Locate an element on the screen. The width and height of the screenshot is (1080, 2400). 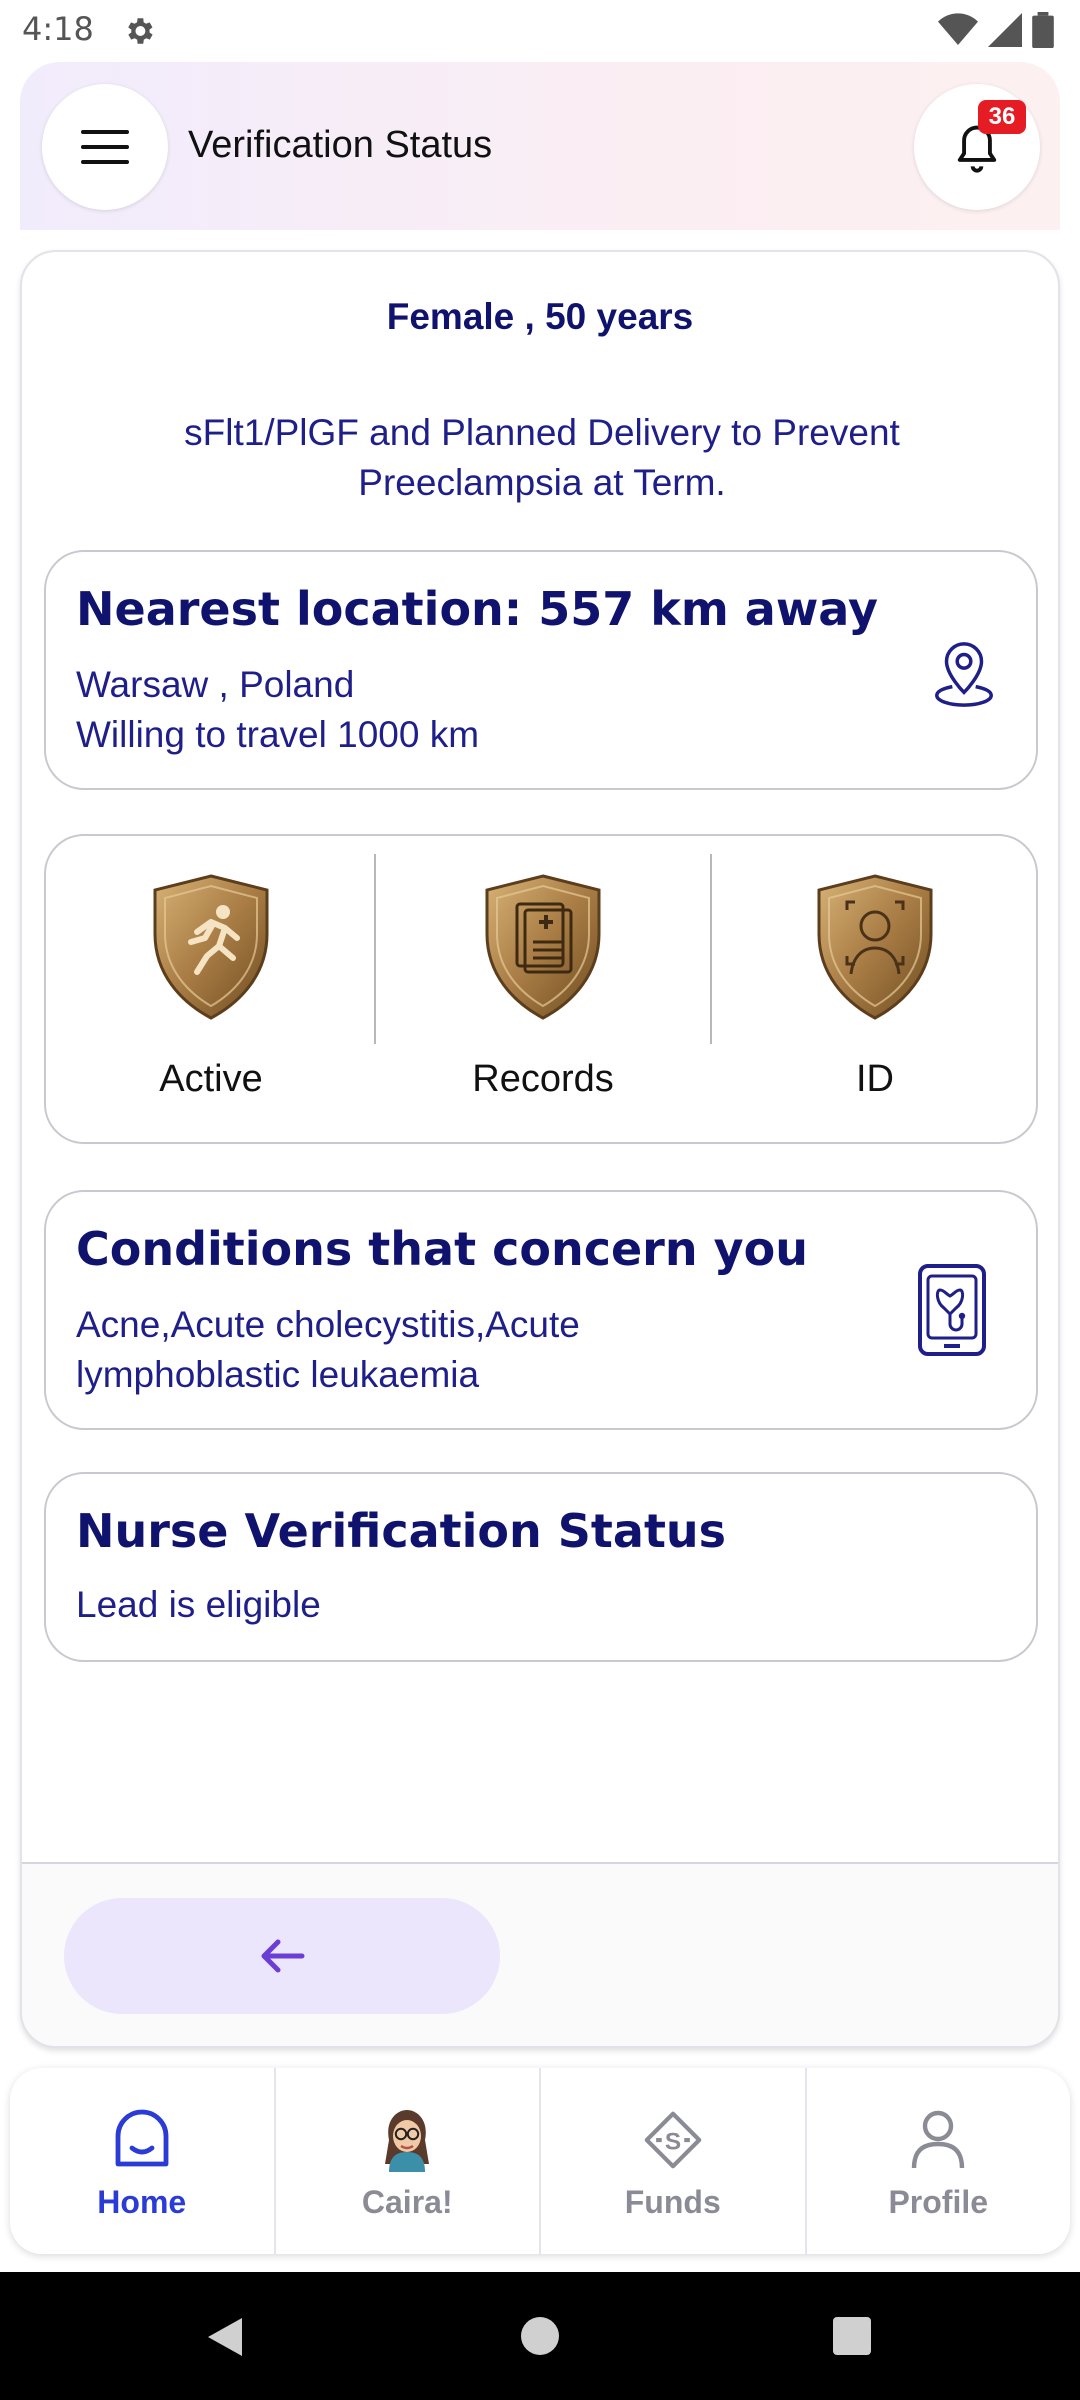
badge-active: Active is located at coordinates (211, 989).